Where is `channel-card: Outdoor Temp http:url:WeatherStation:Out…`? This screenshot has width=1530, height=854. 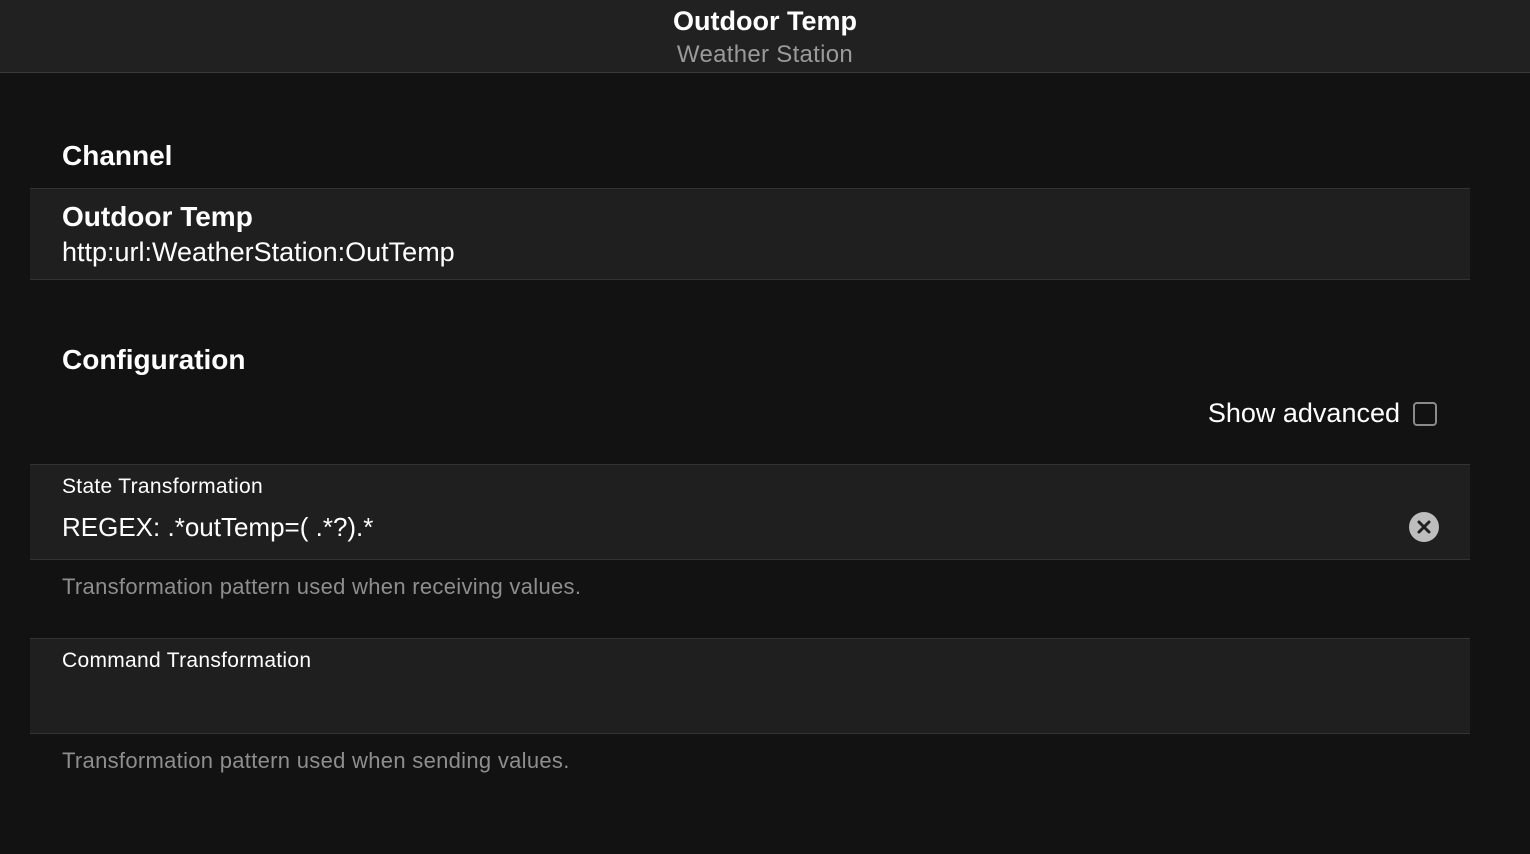 channel-card: Outdoor Temp http:url:WeatherStation:Out… is located at coordinates (750, 234).